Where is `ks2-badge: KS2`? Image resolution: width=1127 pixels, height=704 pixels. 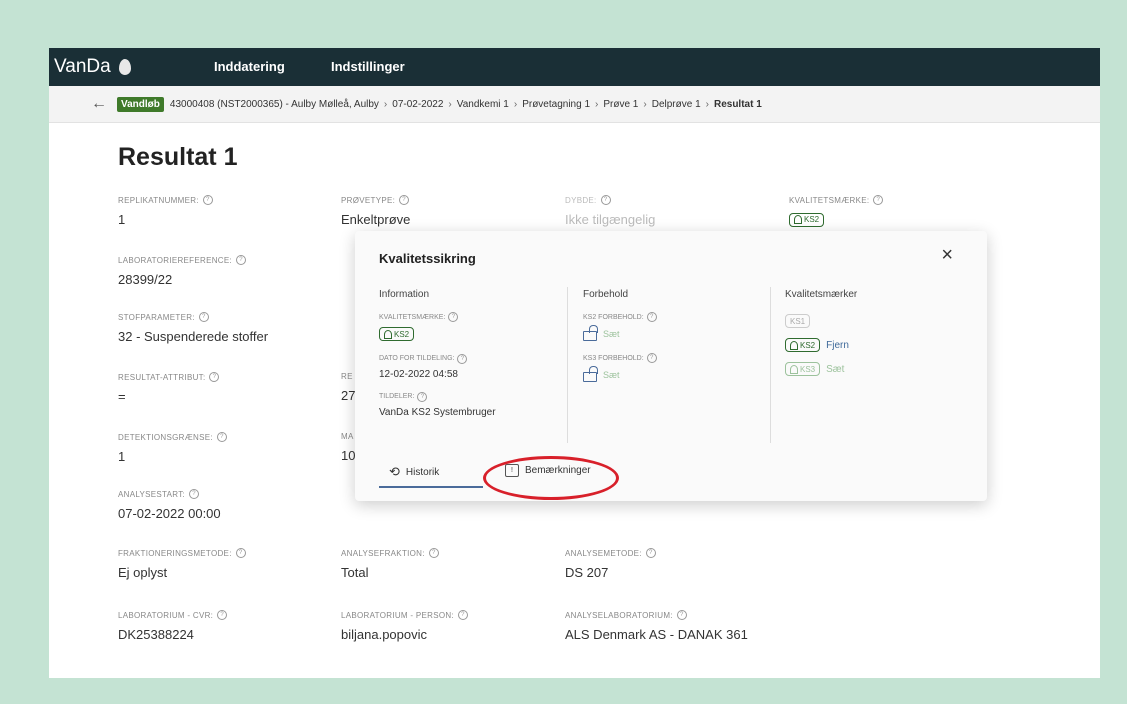 ks2-badge: KS2 is located at coordinates (803, 345).